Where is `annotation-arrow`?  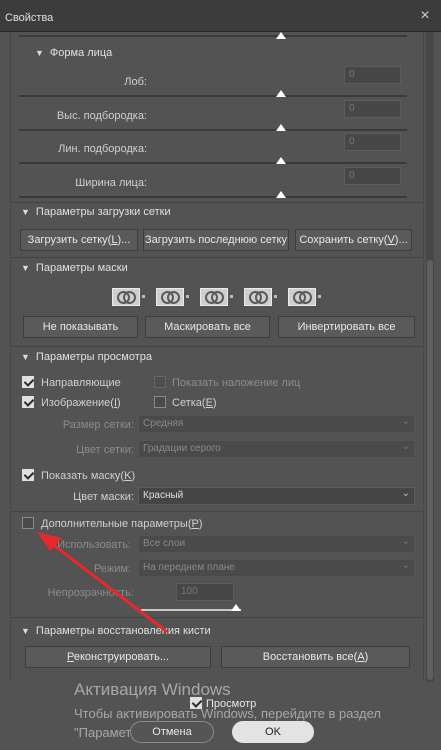
annotation-arrow is located at coordinates (102, 582).